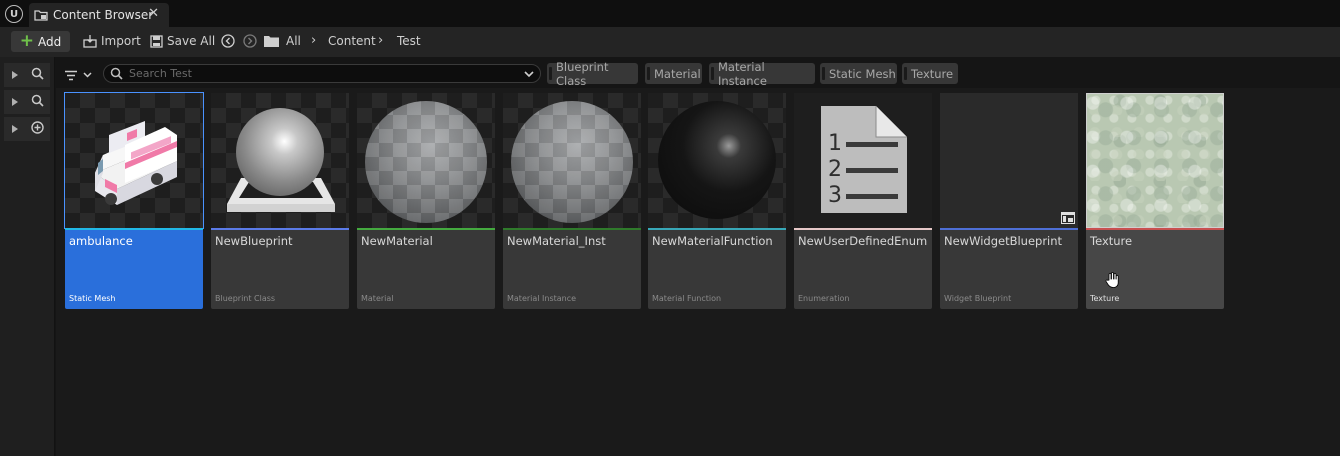  What do you see at coordinates (293, 41) in the screenshot?
I see `breadcrumb-all: All` at bounding box center [293, 41].